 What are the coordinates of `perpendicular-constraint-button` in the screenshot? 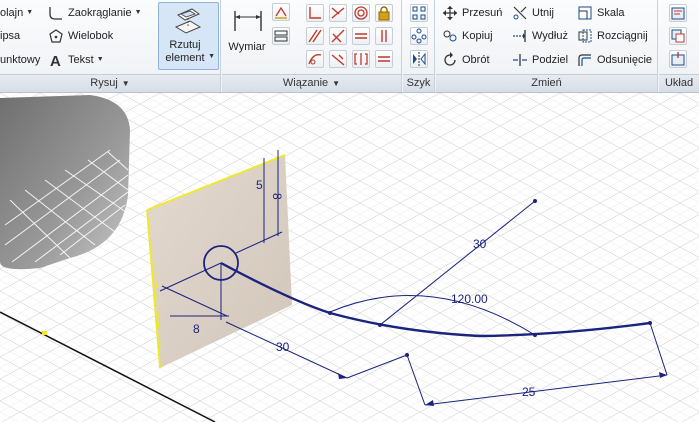 It's located at (315, 13).